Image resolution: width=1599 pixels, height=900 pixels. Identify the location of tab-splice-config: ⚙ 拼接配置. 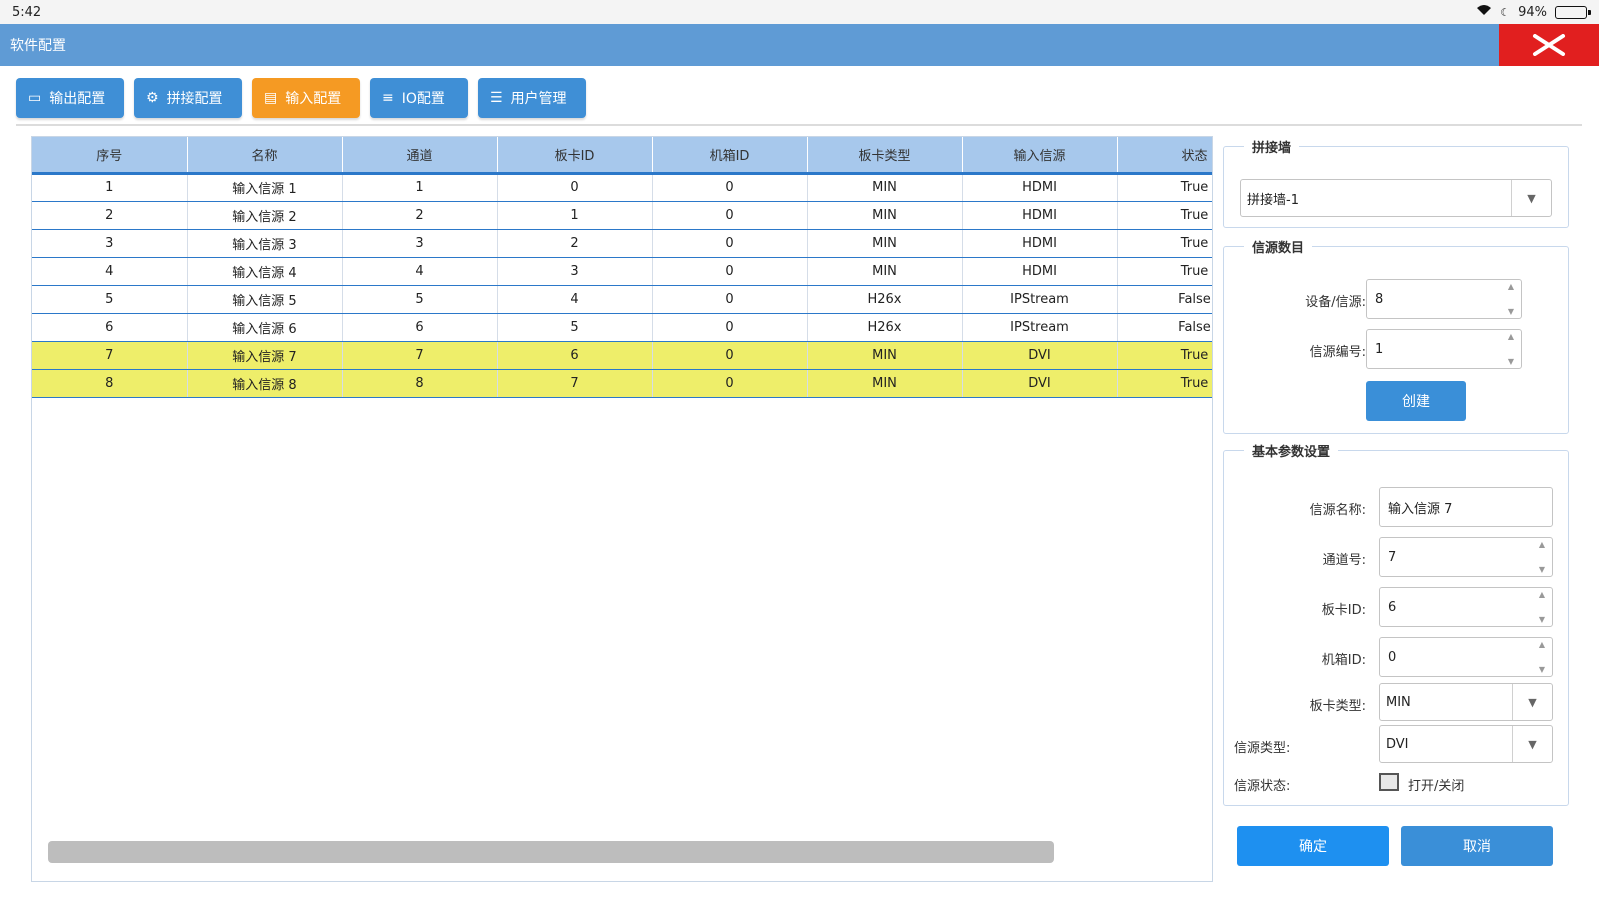
(188, 98).